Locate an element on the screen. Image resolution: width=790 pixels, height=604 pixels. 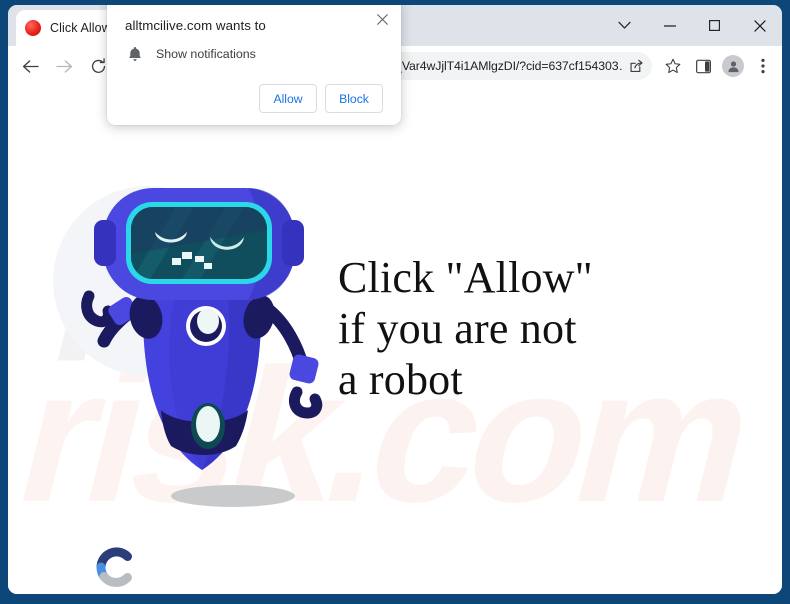
block-button: Block is located at coordinates (354, 98).